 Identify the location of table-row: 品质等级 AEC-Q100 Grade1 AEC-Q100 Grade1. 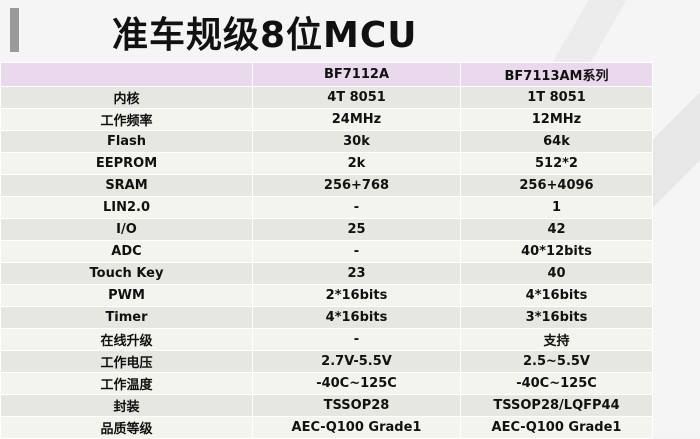
(326, 427).